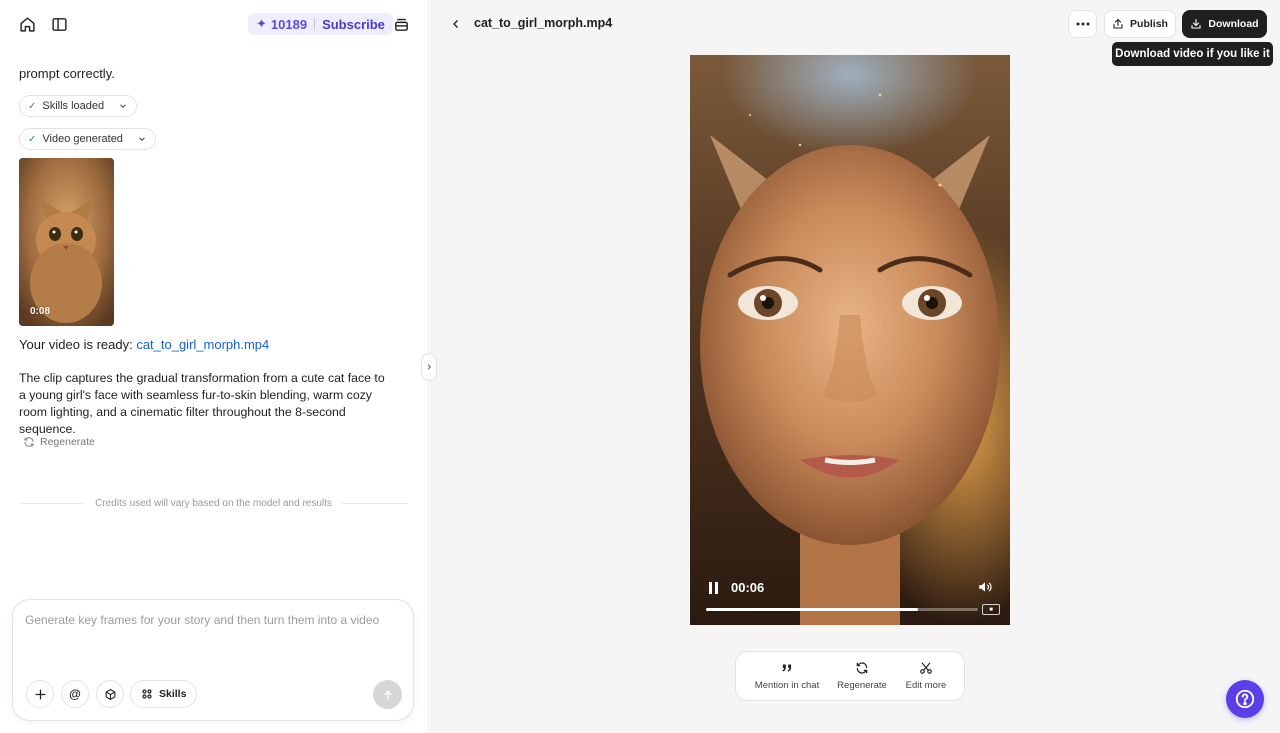  Describe the element at coordinates (787, 668) in the screenshot. I see `quote-icon` at that location.